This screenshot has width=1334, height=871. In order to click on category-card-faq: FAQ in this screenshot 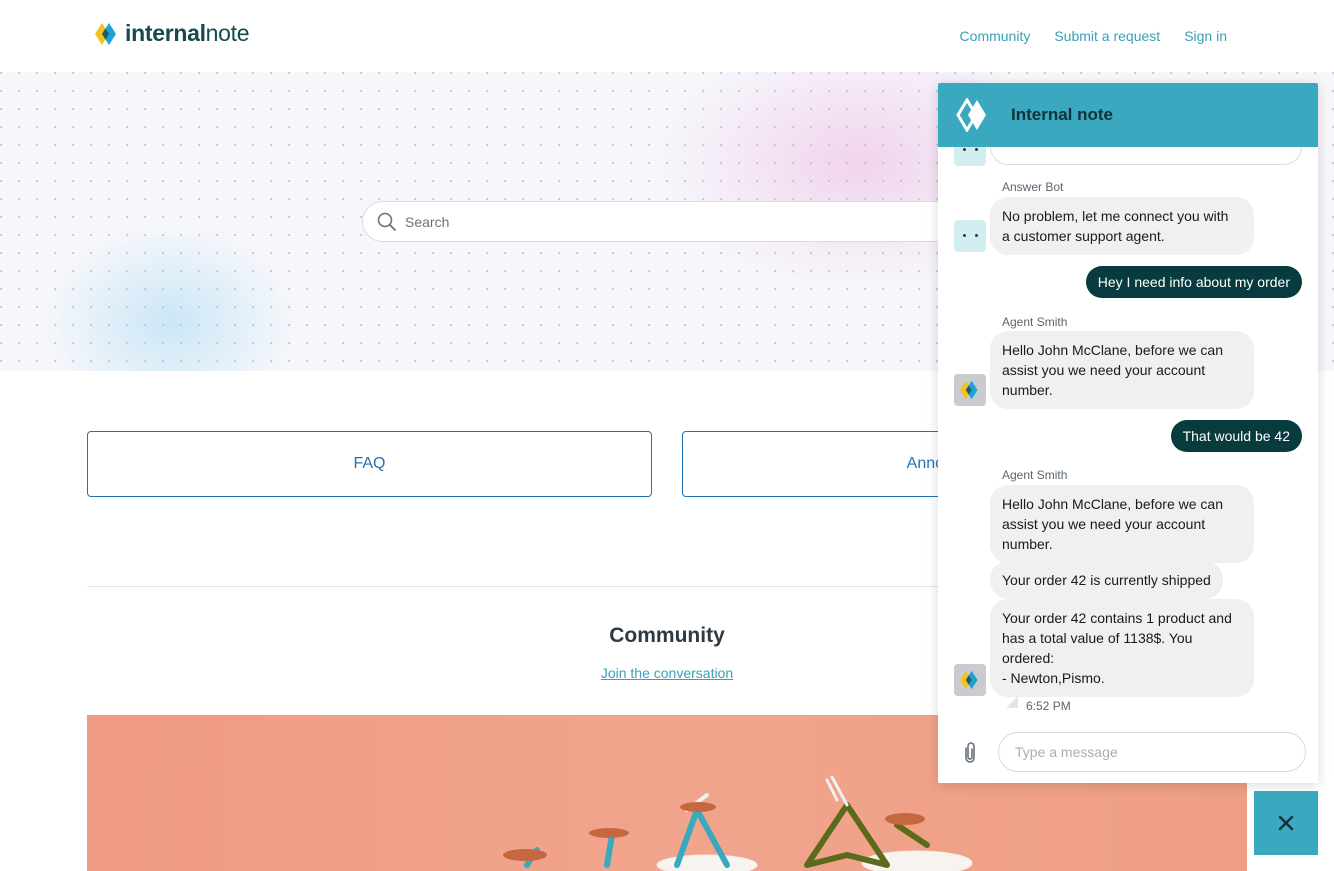, I will do `click(369, 464)`.